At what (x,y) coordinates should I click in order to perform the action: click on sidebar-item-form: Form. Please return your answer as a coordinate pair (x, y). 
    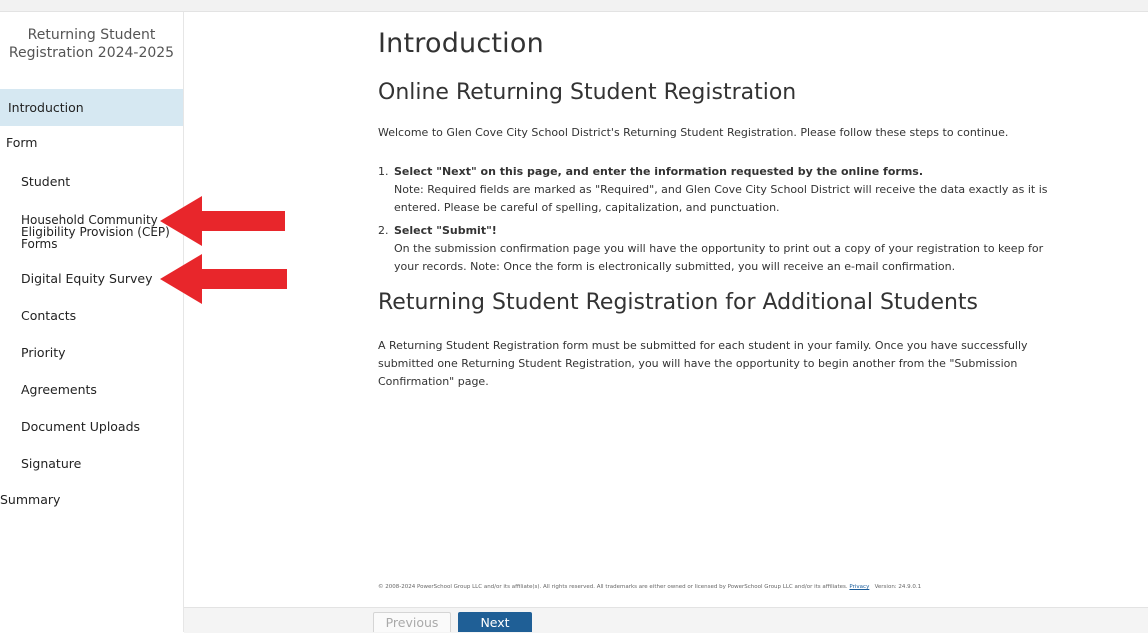
    Looking at the image, I should click on (91, 143).